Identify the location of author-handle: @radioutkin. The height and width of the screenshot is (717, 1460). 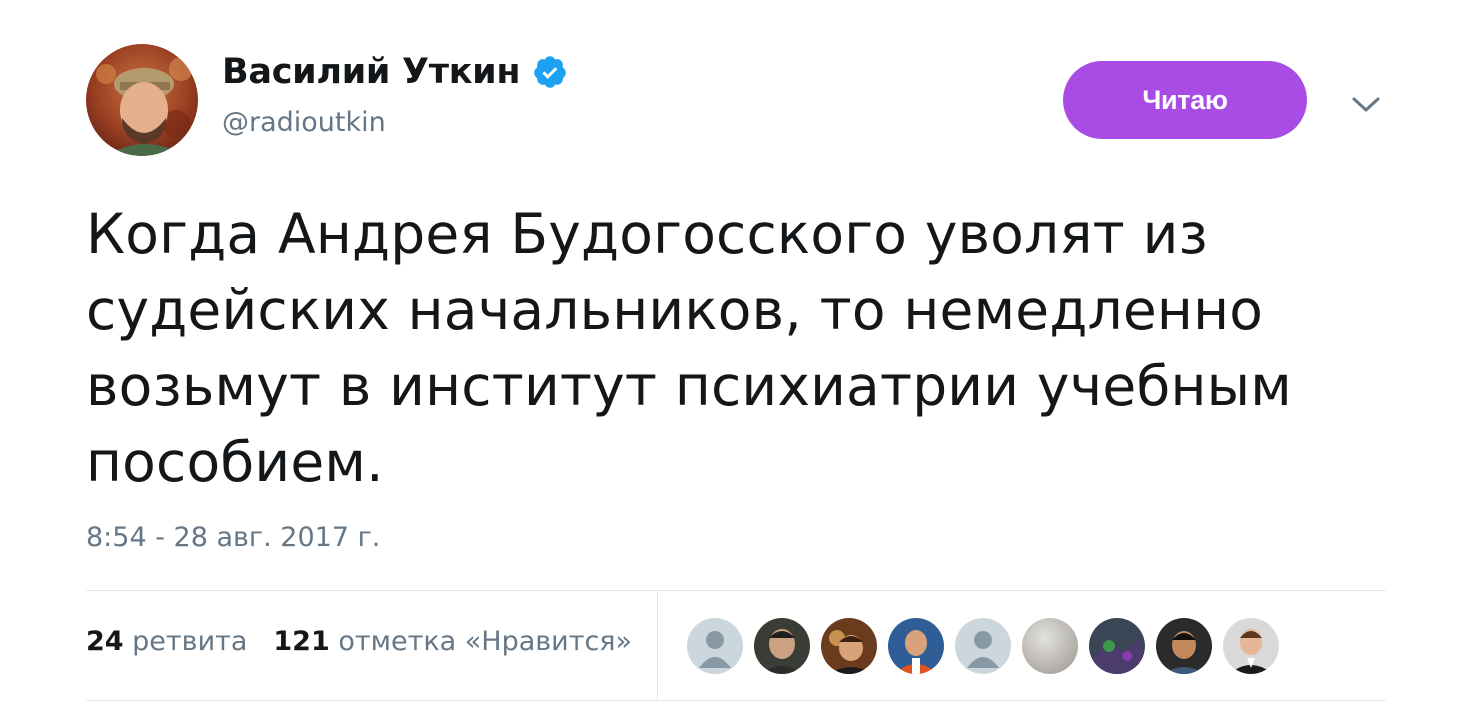
(304, 122).